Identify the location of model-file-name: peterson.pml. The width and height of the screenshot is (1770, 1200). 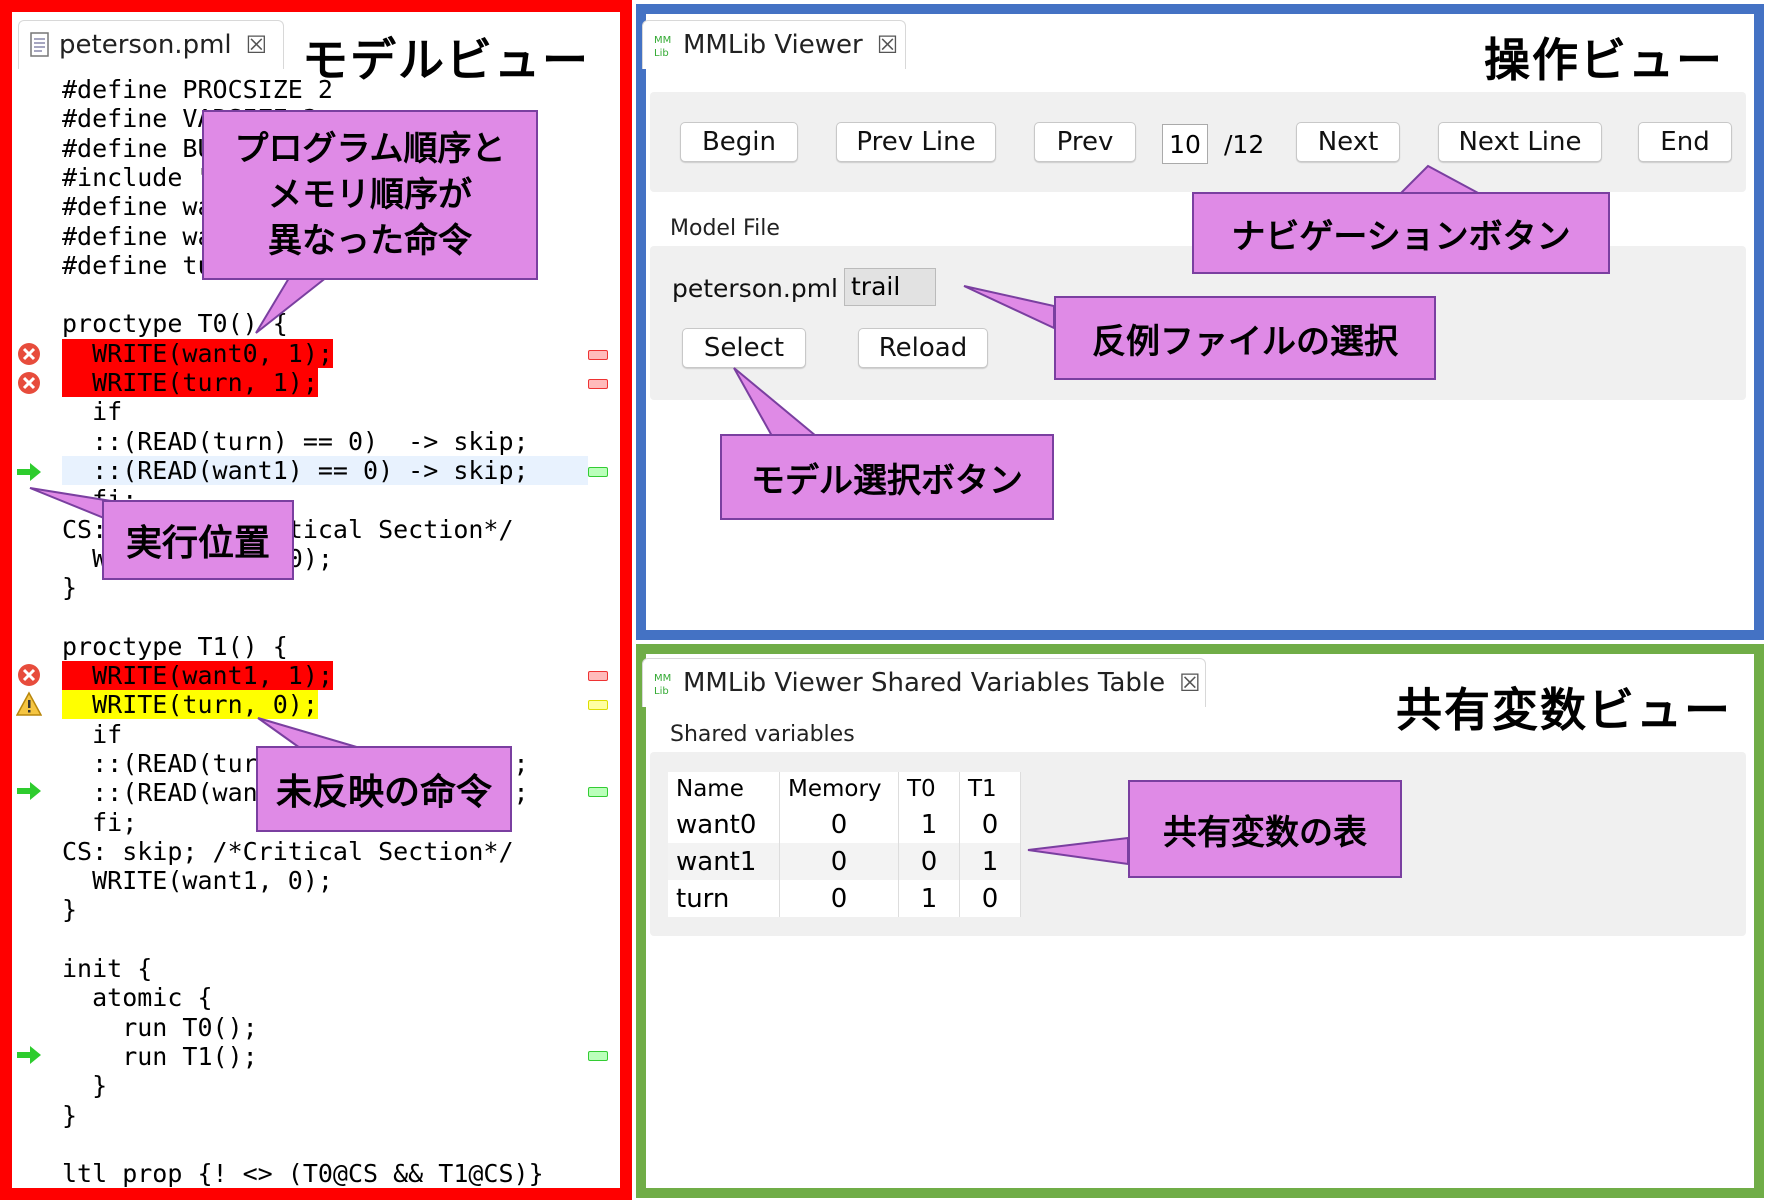
(755, 288).